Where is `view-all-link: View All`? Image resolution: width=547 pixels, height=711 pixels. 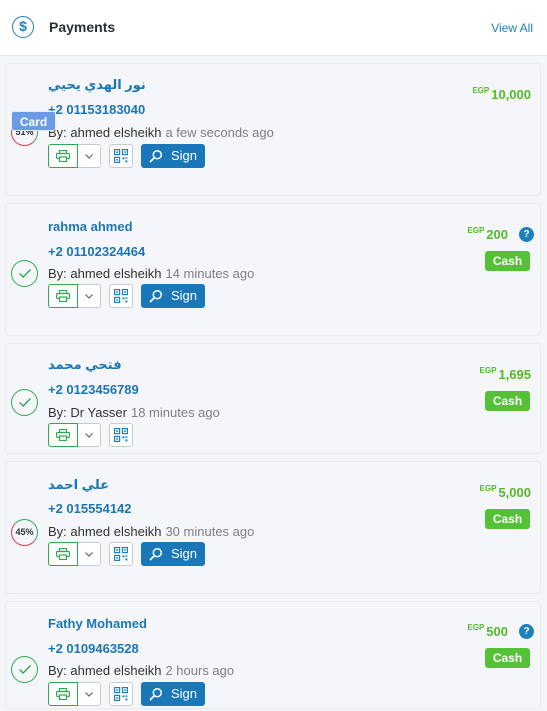 view-all-link: View All is located at coordinates (512, 28).